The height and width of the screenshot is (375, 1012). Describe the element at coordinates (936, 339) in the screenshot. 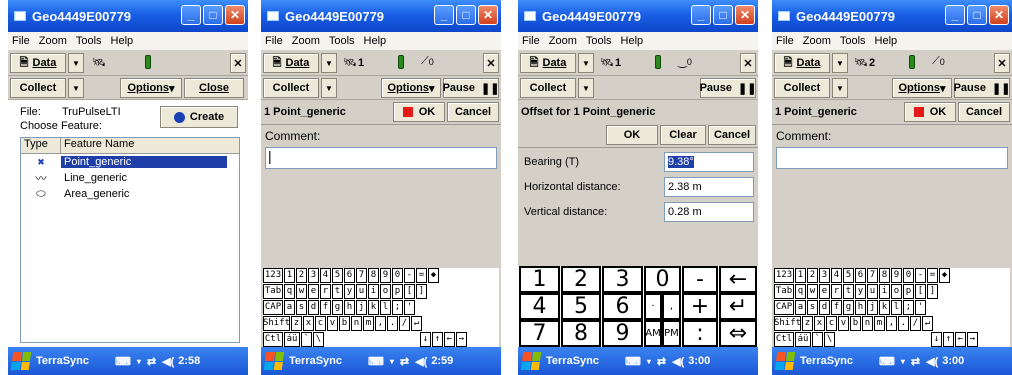

I see `key: ↓` at that location.